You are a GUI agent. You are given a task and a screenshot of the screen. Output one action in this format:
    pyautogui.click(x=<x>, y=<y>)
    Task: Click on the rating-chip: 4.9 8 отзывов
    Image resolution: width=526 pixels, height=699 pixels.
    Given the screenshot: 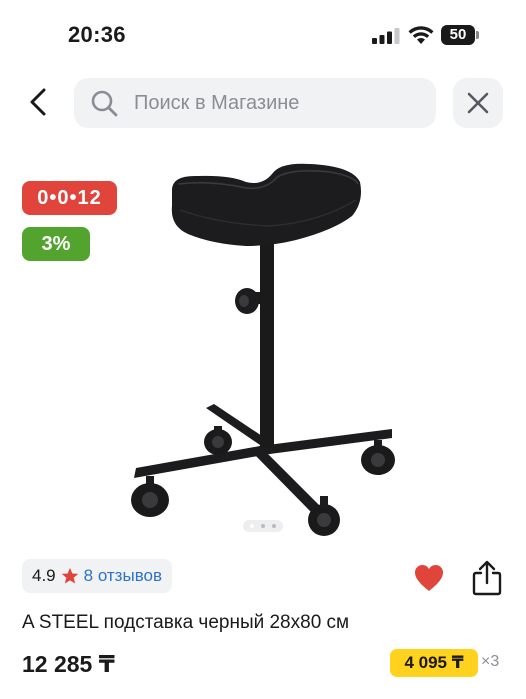 What is the action you would take?
    pyautogui.click(x=97, y=576)
    